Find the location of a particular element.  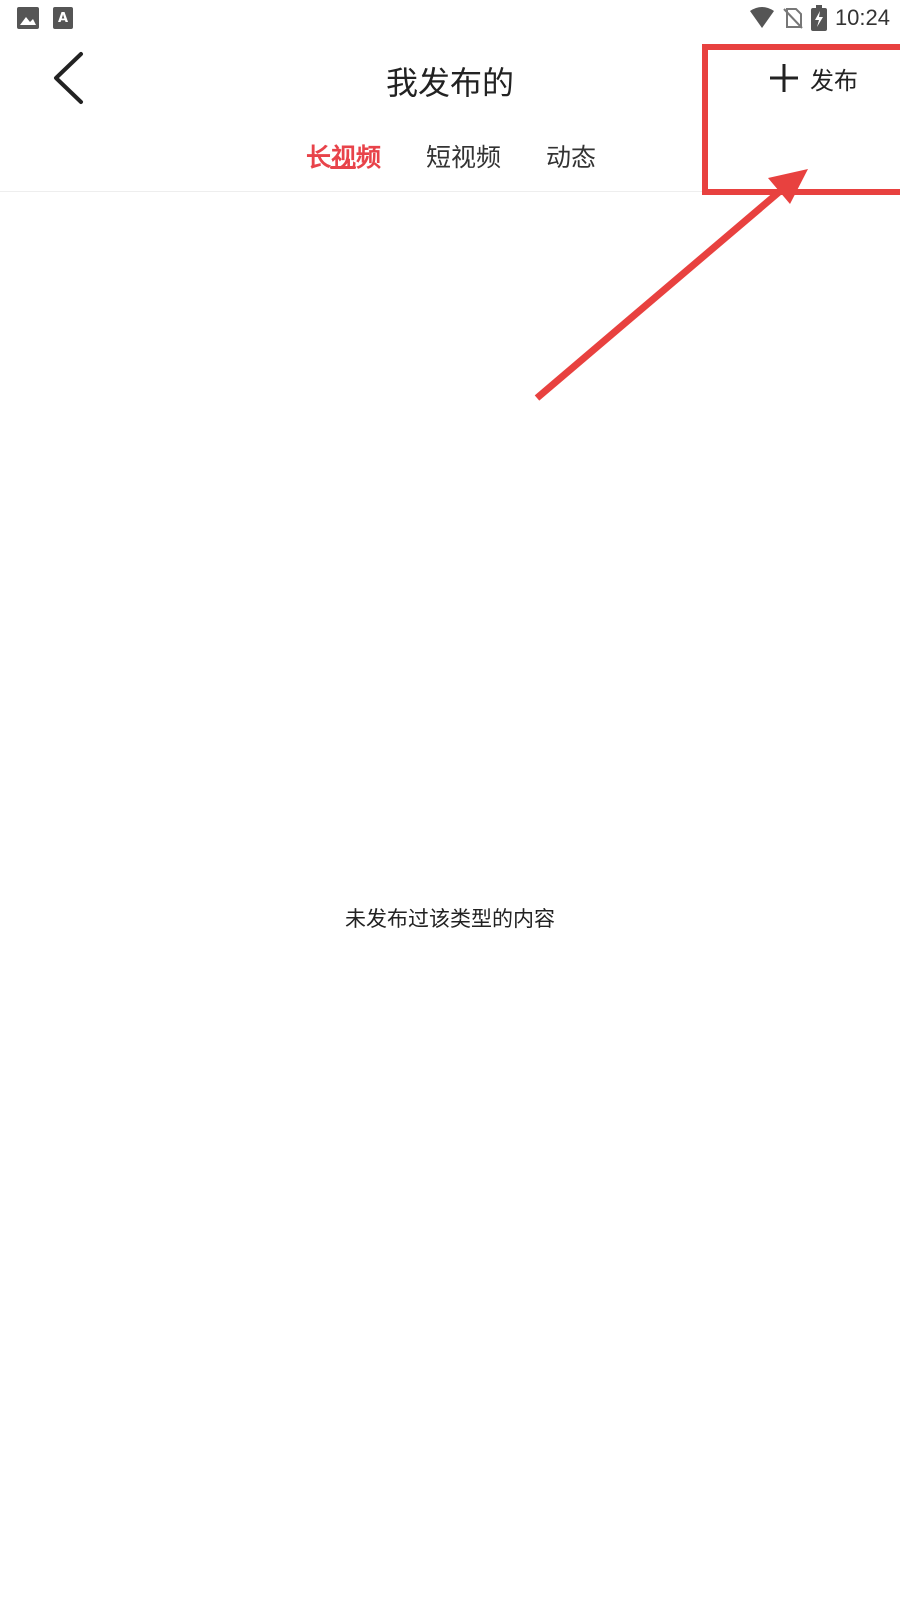

tab-short-video: 短视频 is located at coordinates (463, 158).